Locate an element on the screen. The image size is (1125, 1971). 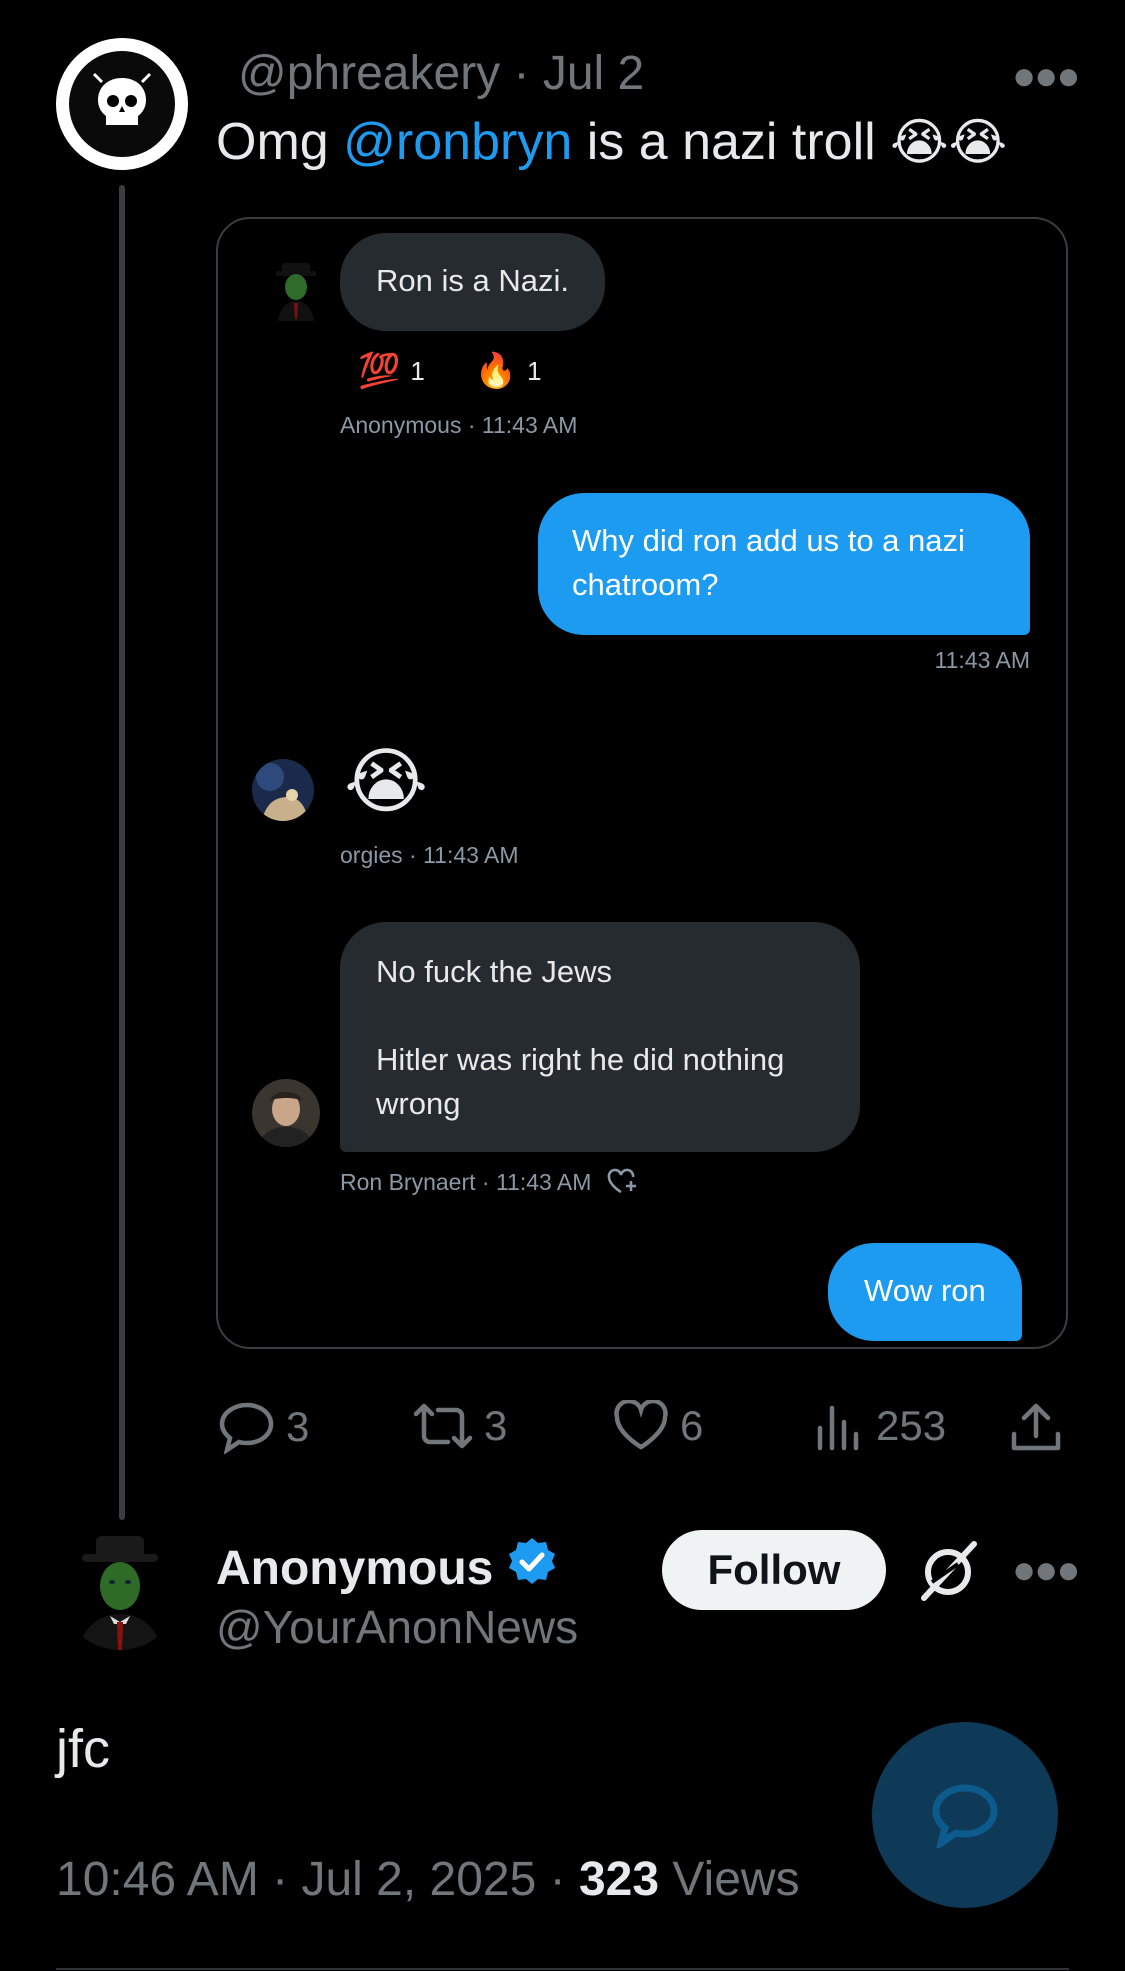
verified-badge-icon is located at coordinates (532, 1568).